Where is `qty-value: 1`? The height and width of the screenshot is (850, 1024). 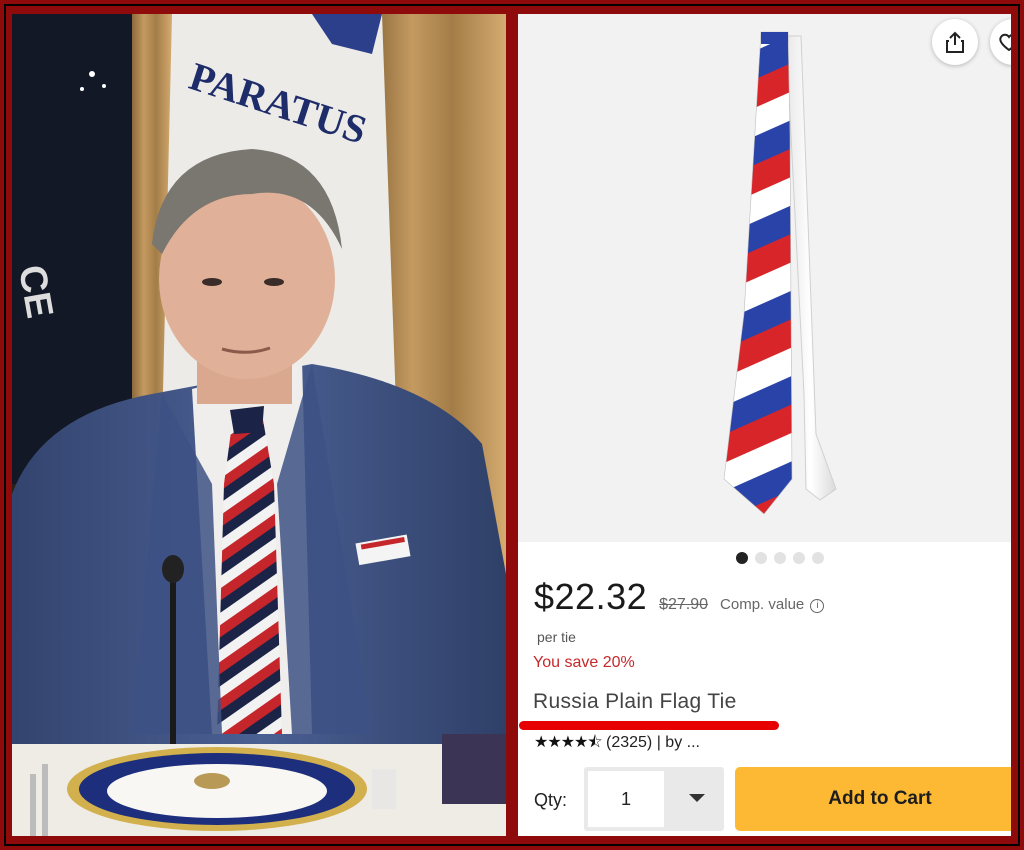
qty-value: 1 is located at coordinates (626, 799).